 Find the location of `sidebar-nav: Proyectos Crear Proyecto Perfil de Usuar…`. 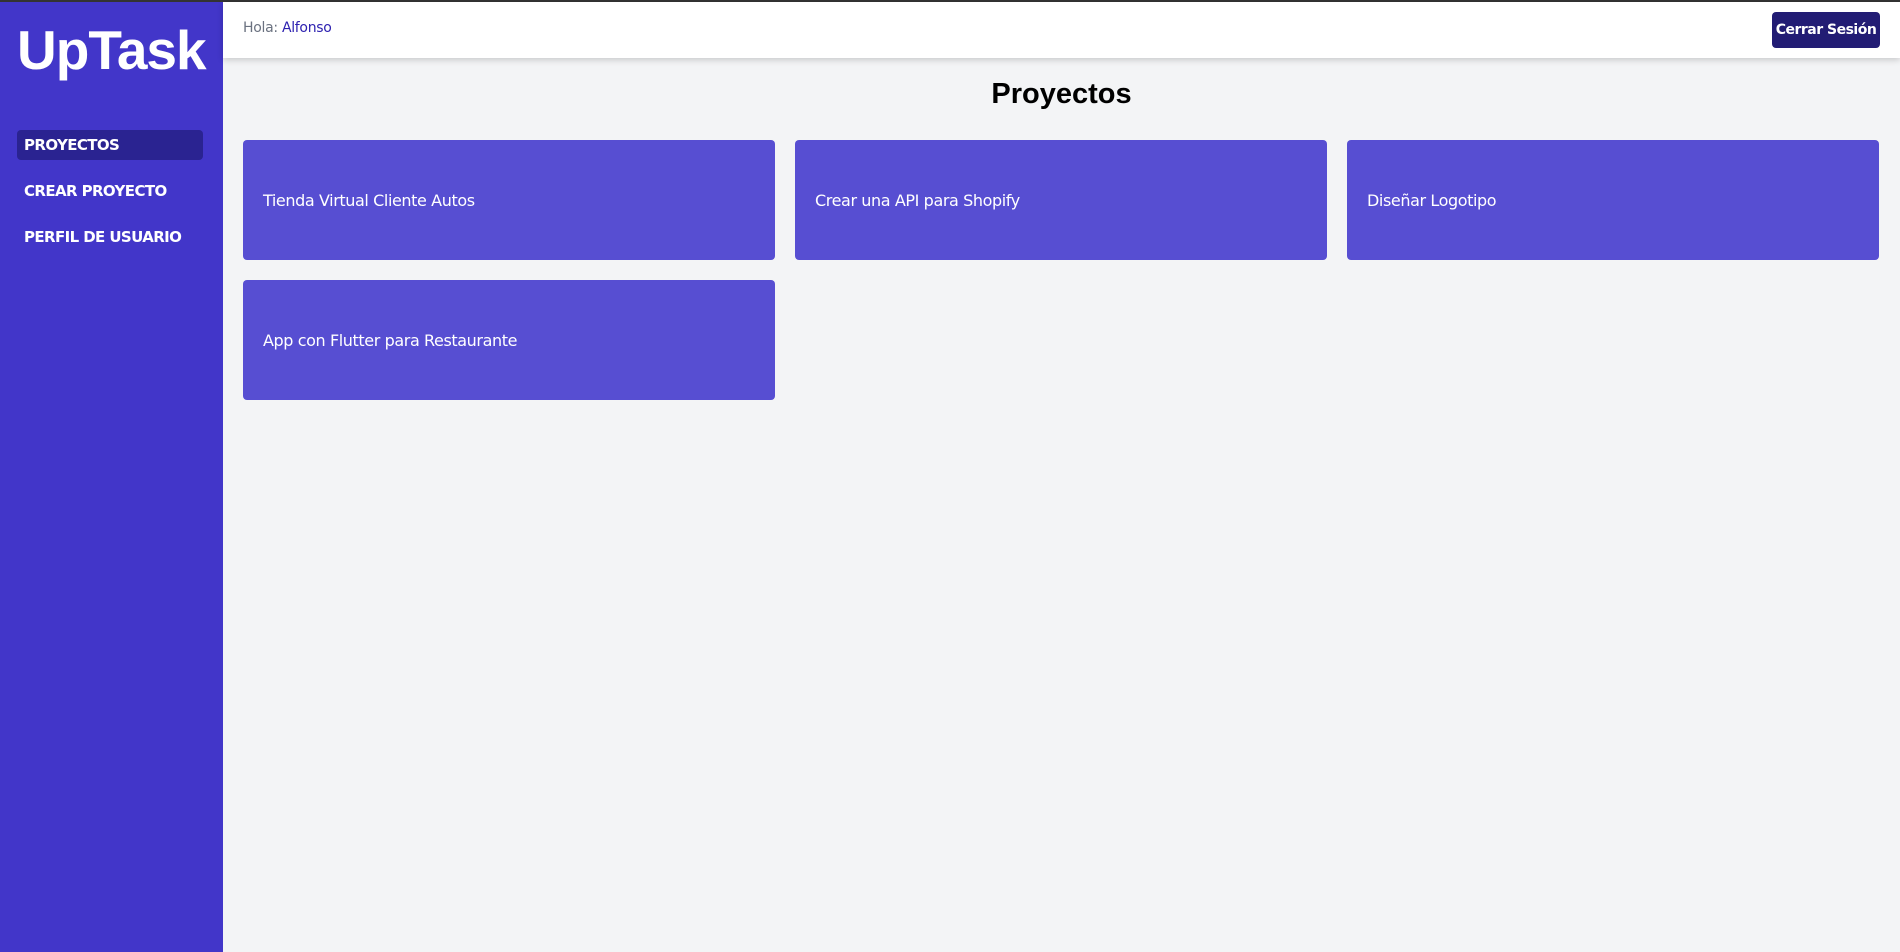

sidebar-nav: Proyectos Crear Proyecto Perfil de Usuar… is located at coordinates (110, 199).